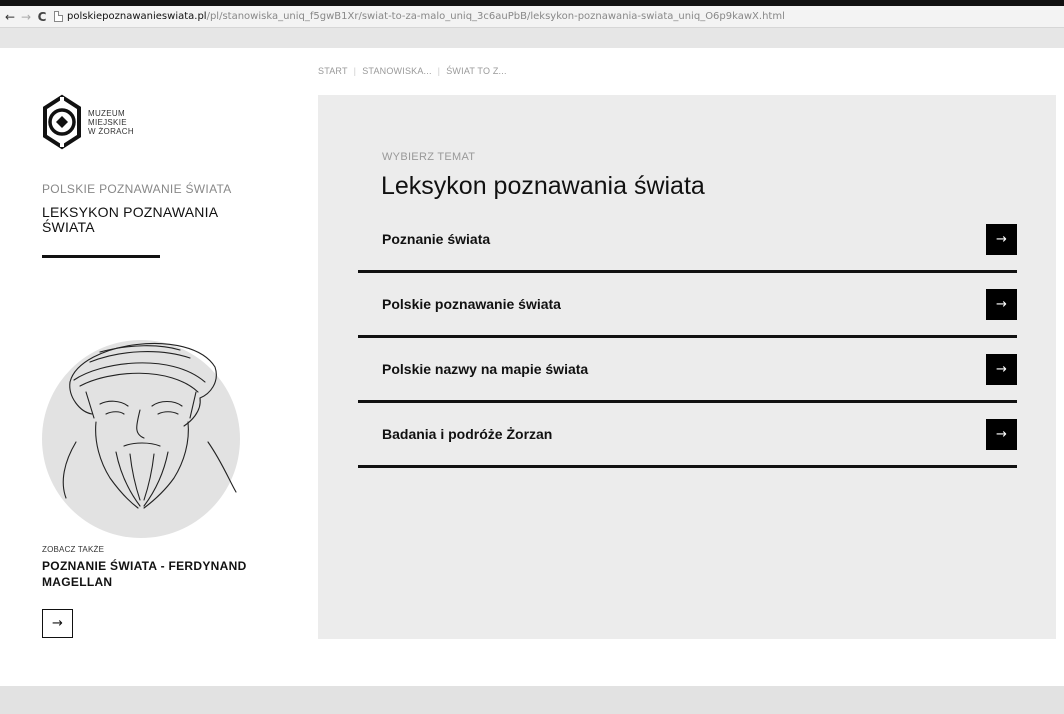 The width and height of the screenshot is (1064, 714). I want to click on topic-label: Badania i podróże Żorzan, so click(467, 434).